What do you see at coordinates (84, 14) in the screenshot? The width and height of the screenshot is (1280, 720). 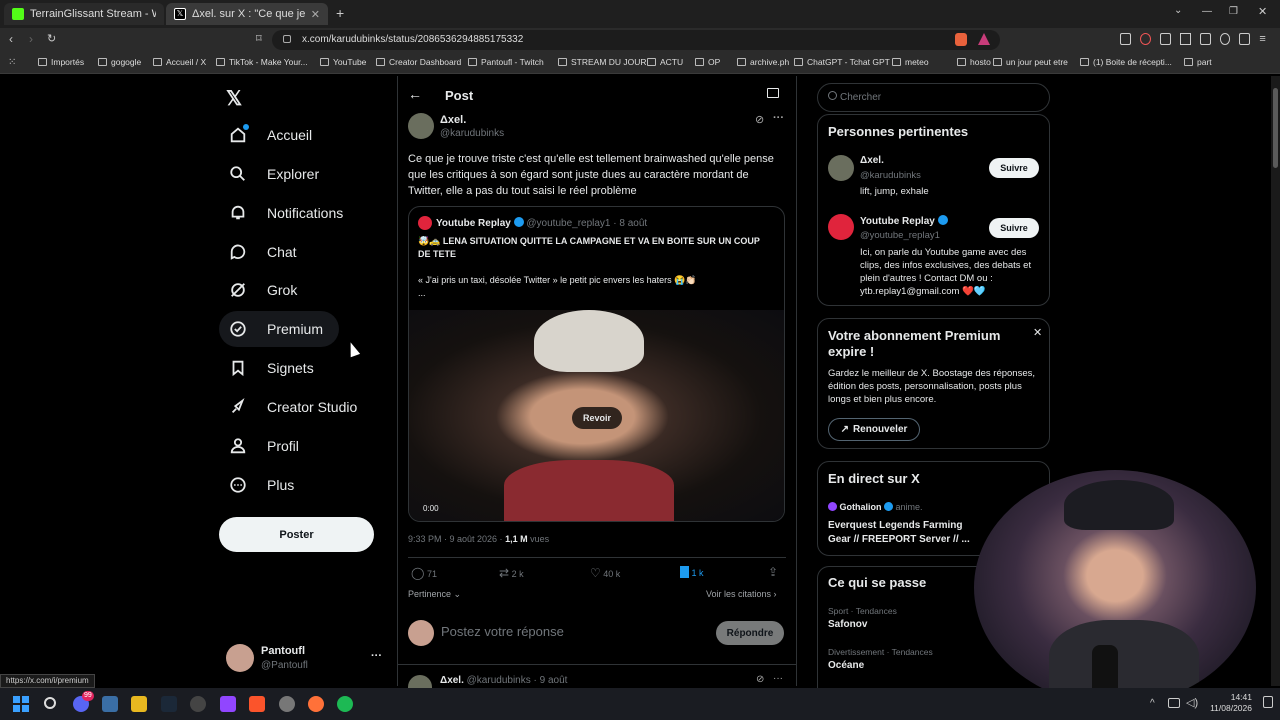 I see `tab-terrainglissant: TerrainGlissant Stream - Watch Live o` at bounding box center [84, 14].